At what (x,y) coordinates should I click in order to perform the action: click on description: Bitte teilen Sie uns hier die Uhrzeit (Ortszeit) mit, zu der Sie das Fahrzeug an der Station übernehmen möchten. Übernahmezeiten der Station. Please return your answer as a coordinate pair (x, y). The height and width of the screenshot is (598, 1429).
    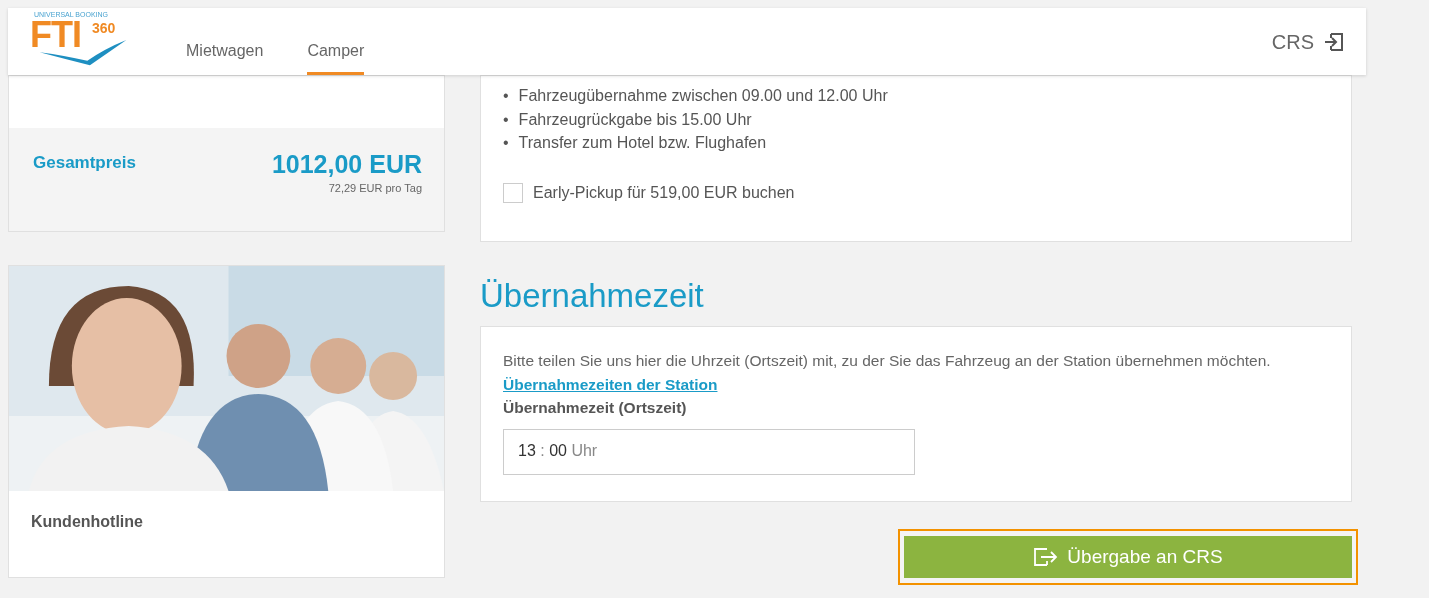
    Looking at the image, I should click on (887, 373).